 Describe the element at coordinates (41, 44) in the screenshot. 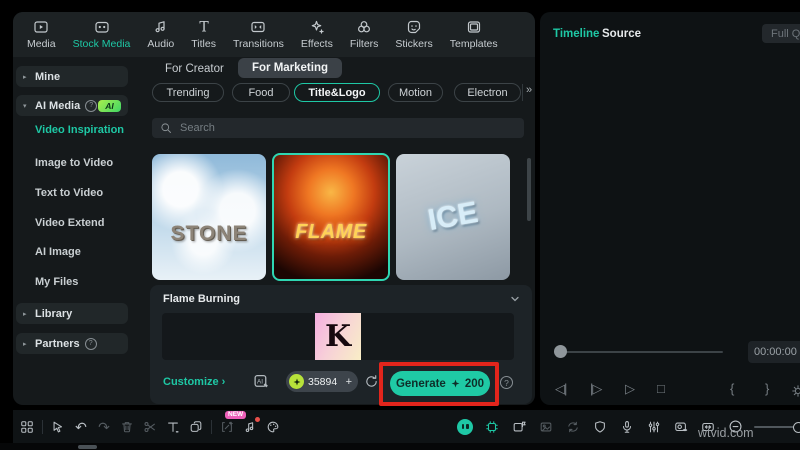

I see `tab-label: Media` at that location.